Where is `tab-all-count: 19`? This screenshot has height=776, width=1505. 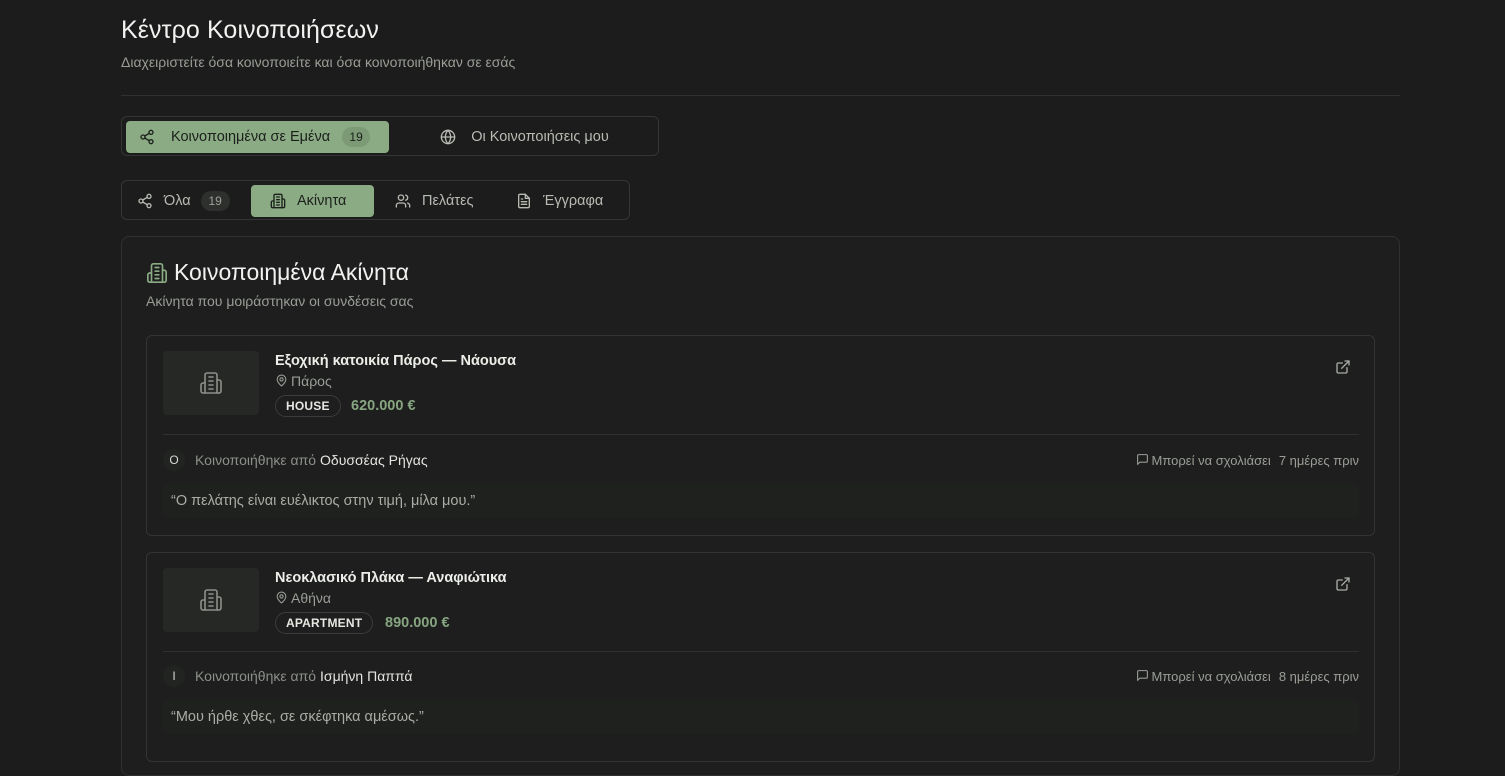
tab-all-count: 19 is located at coordinates (215, 201).